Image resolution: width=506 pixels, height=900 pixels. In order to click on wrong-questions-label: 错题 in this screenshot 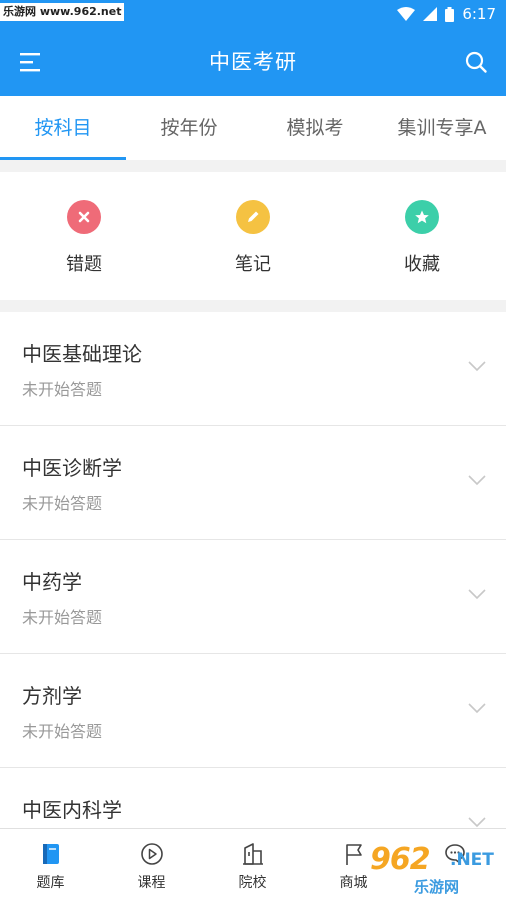, I will do `click(84, 264)`.